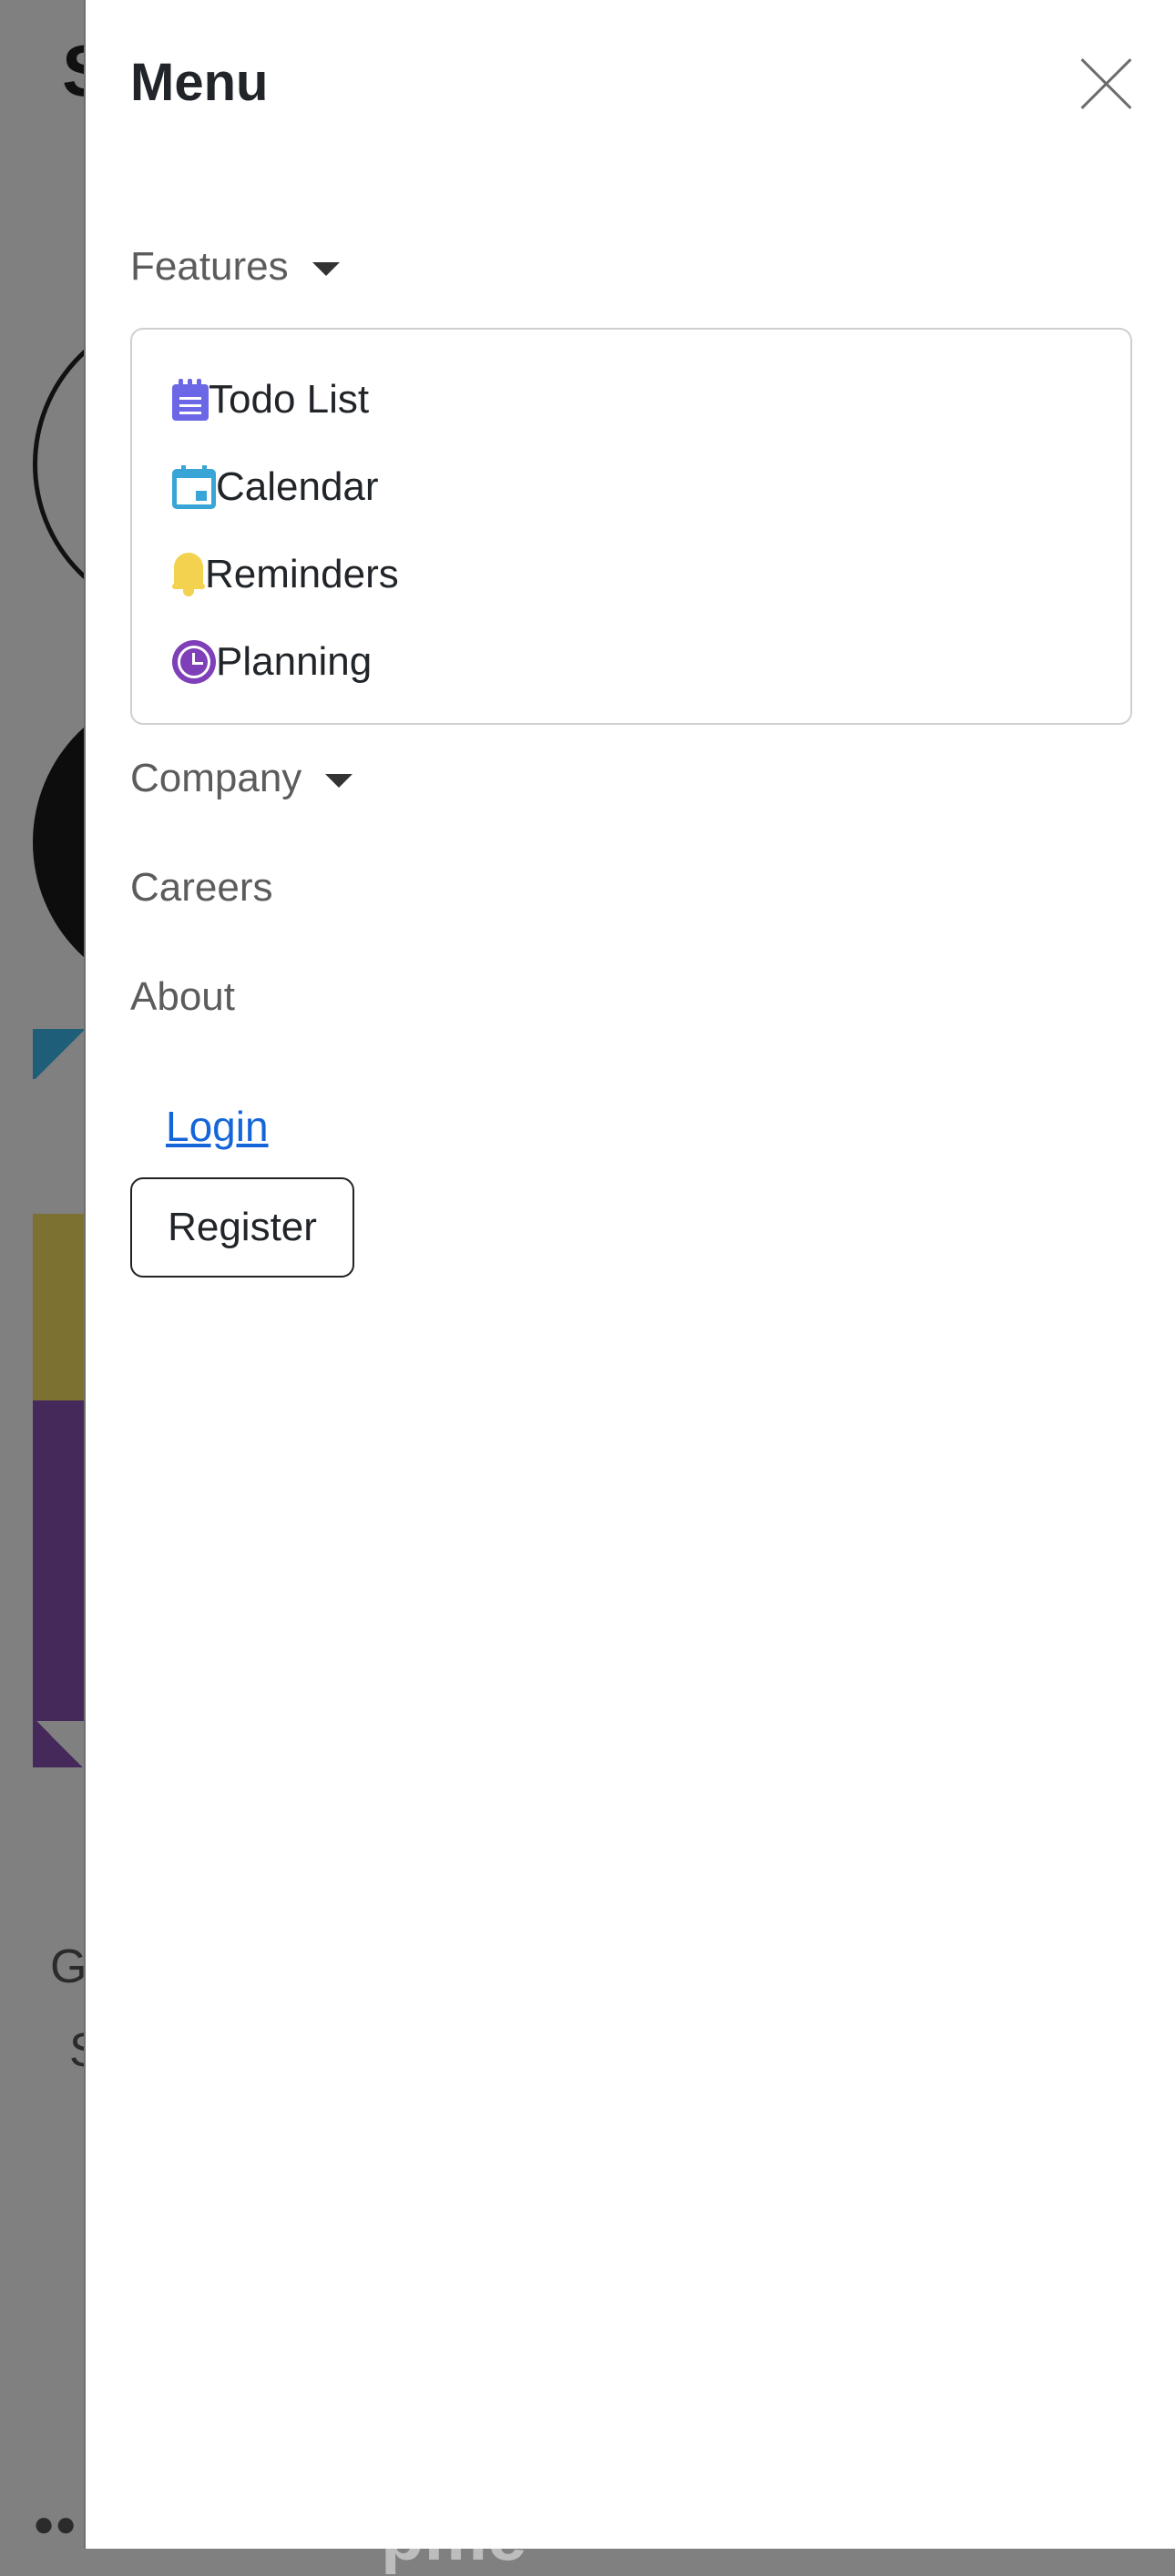  What do you see at coordinates (631, 526) in the screenshot?
I see `features-dropdown-menu: Todo List Calendar Reminders Planning` at bounding box center [631, 526].